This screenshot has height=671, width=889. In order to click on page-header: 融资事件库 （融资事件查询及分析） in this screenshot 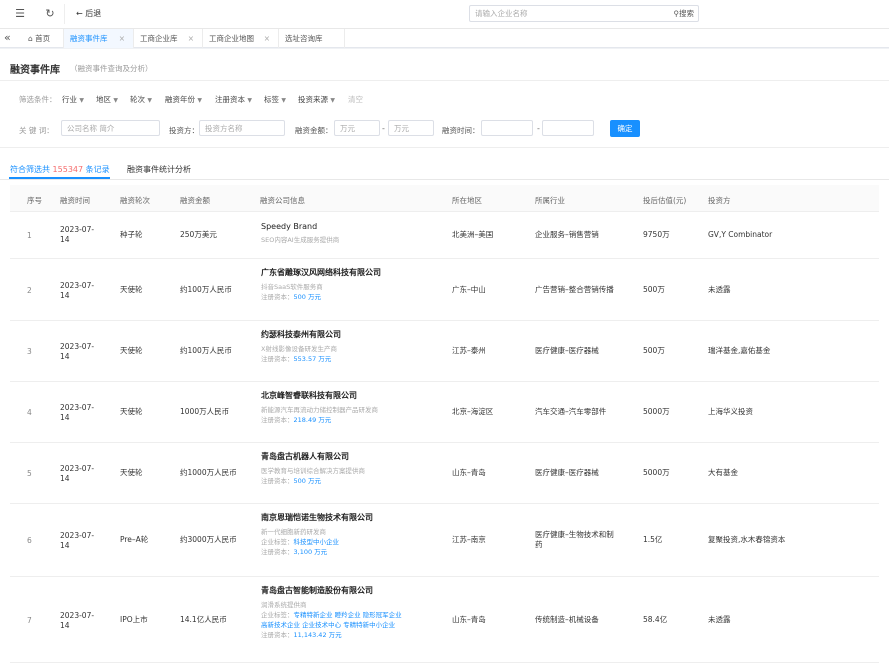, I will do `click(444, 65)`.